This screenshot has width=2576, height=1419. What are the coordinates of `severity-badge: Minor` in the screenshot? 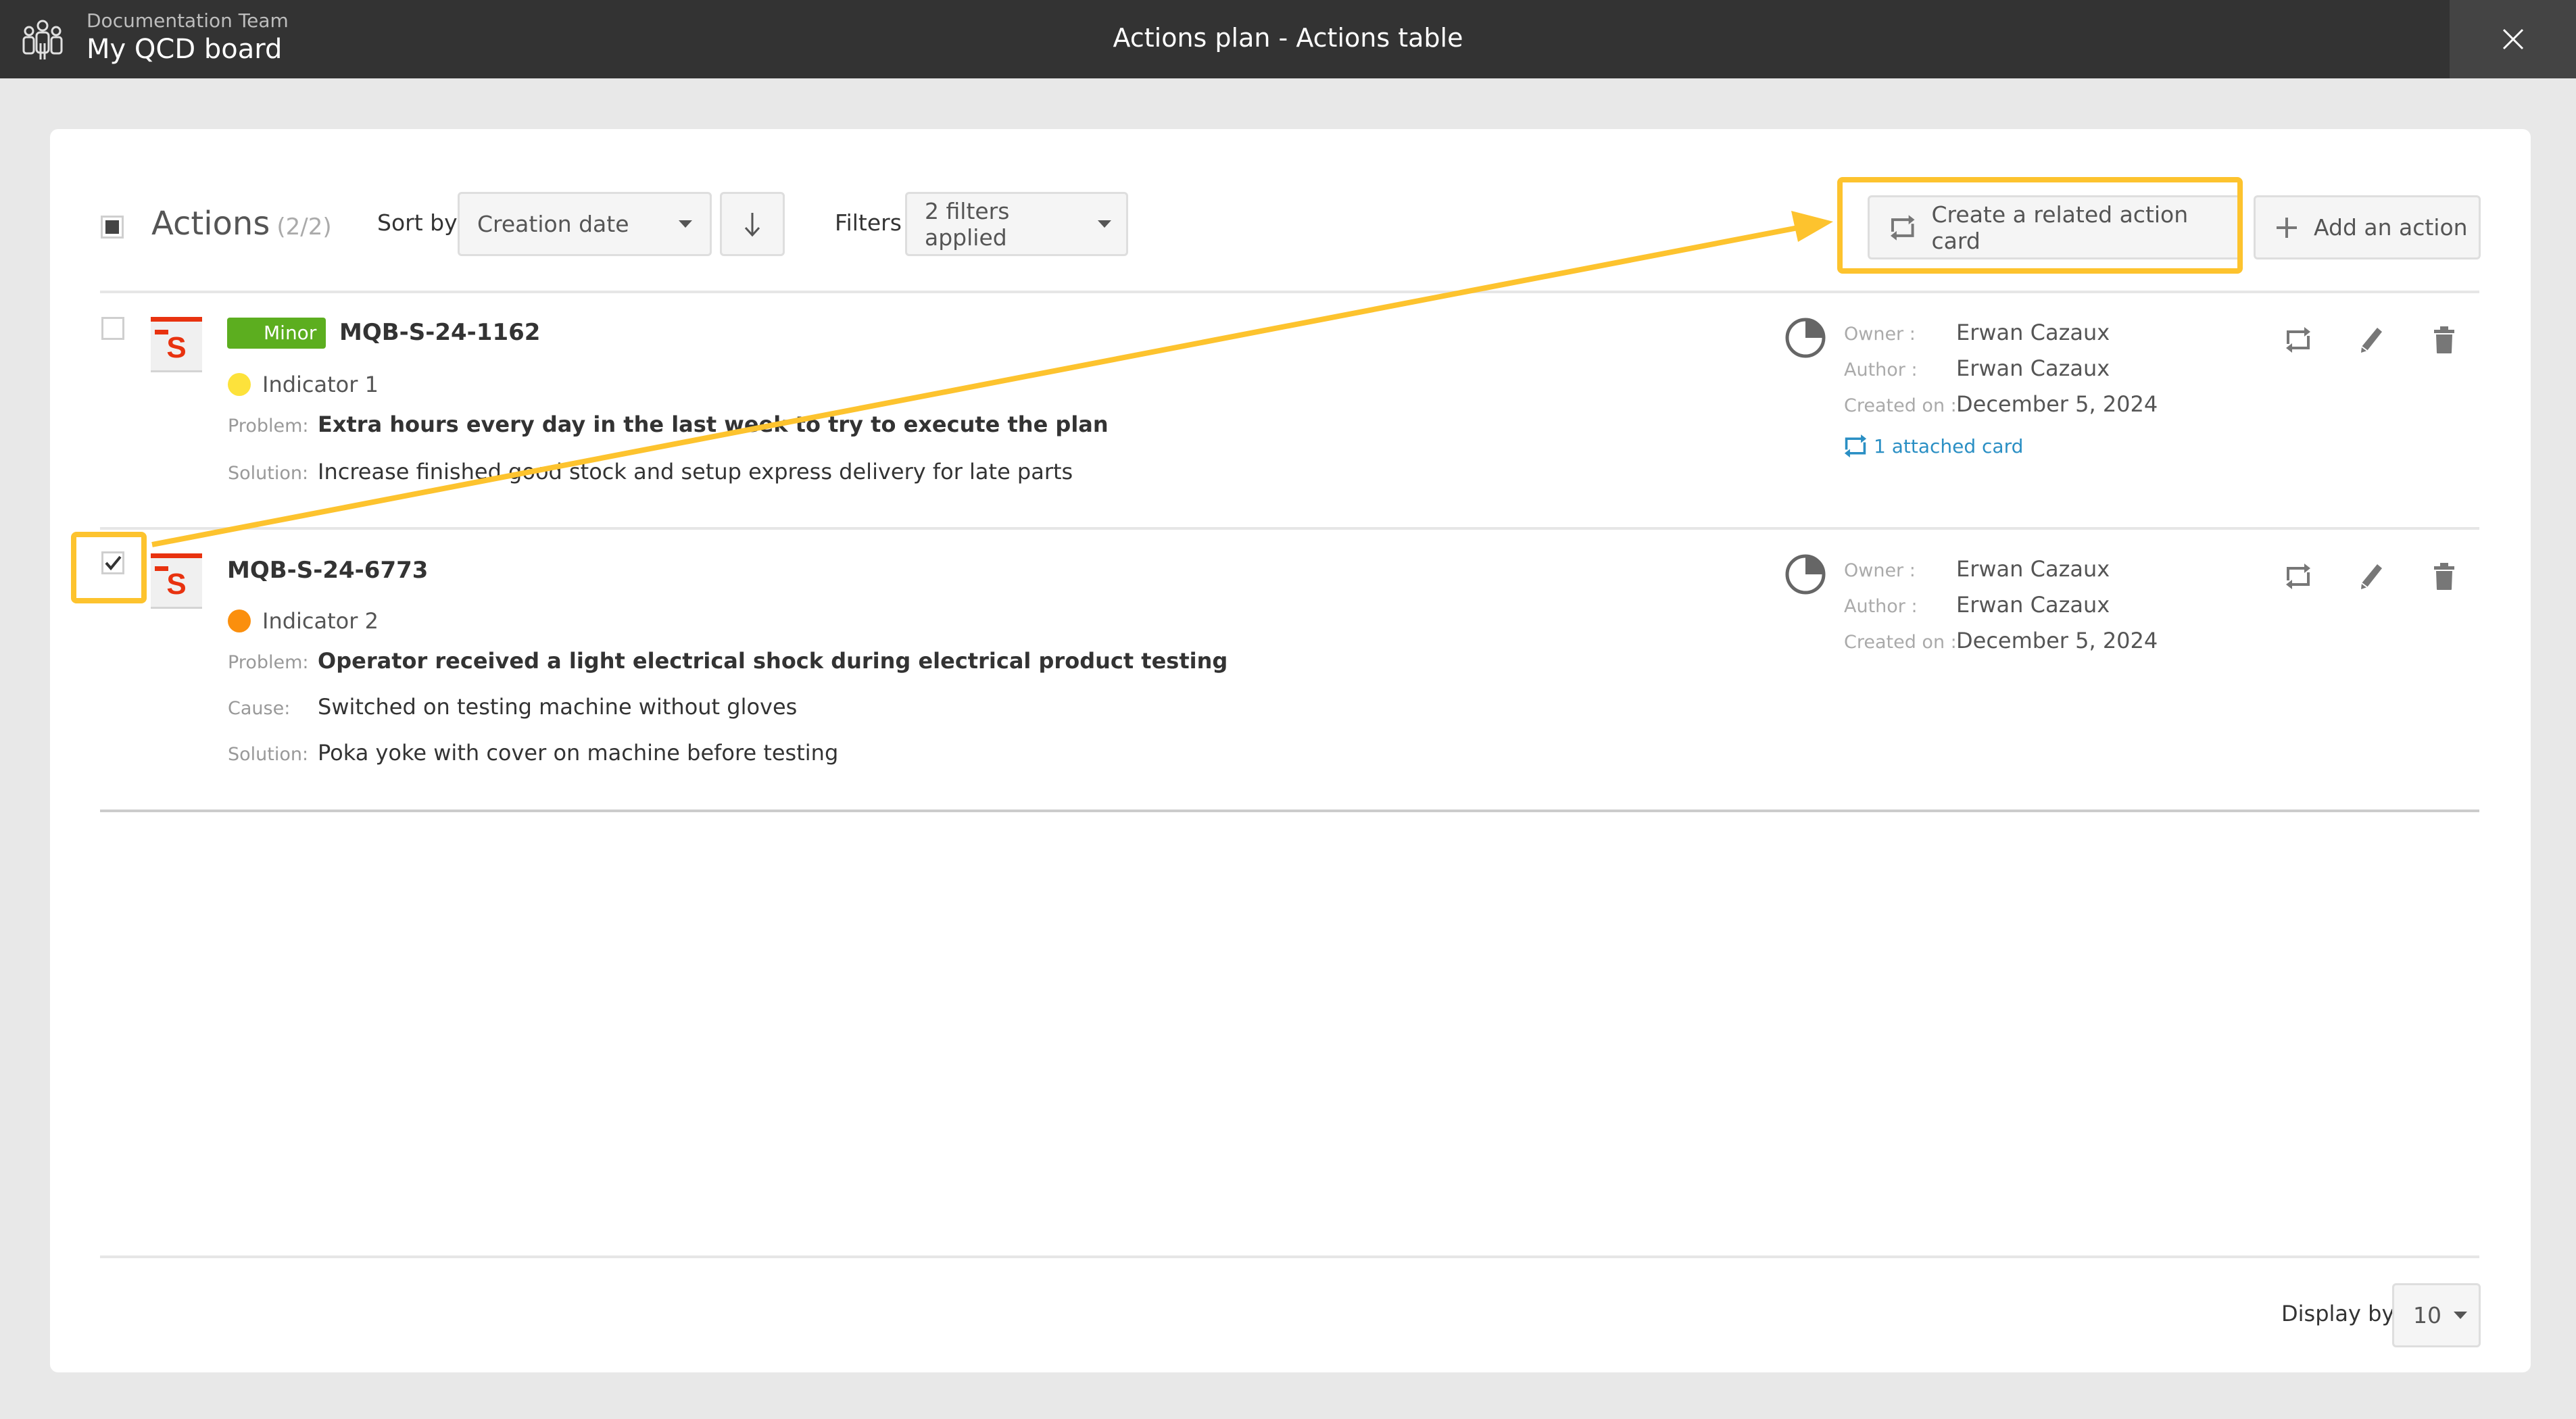 It's located at (276, 333).